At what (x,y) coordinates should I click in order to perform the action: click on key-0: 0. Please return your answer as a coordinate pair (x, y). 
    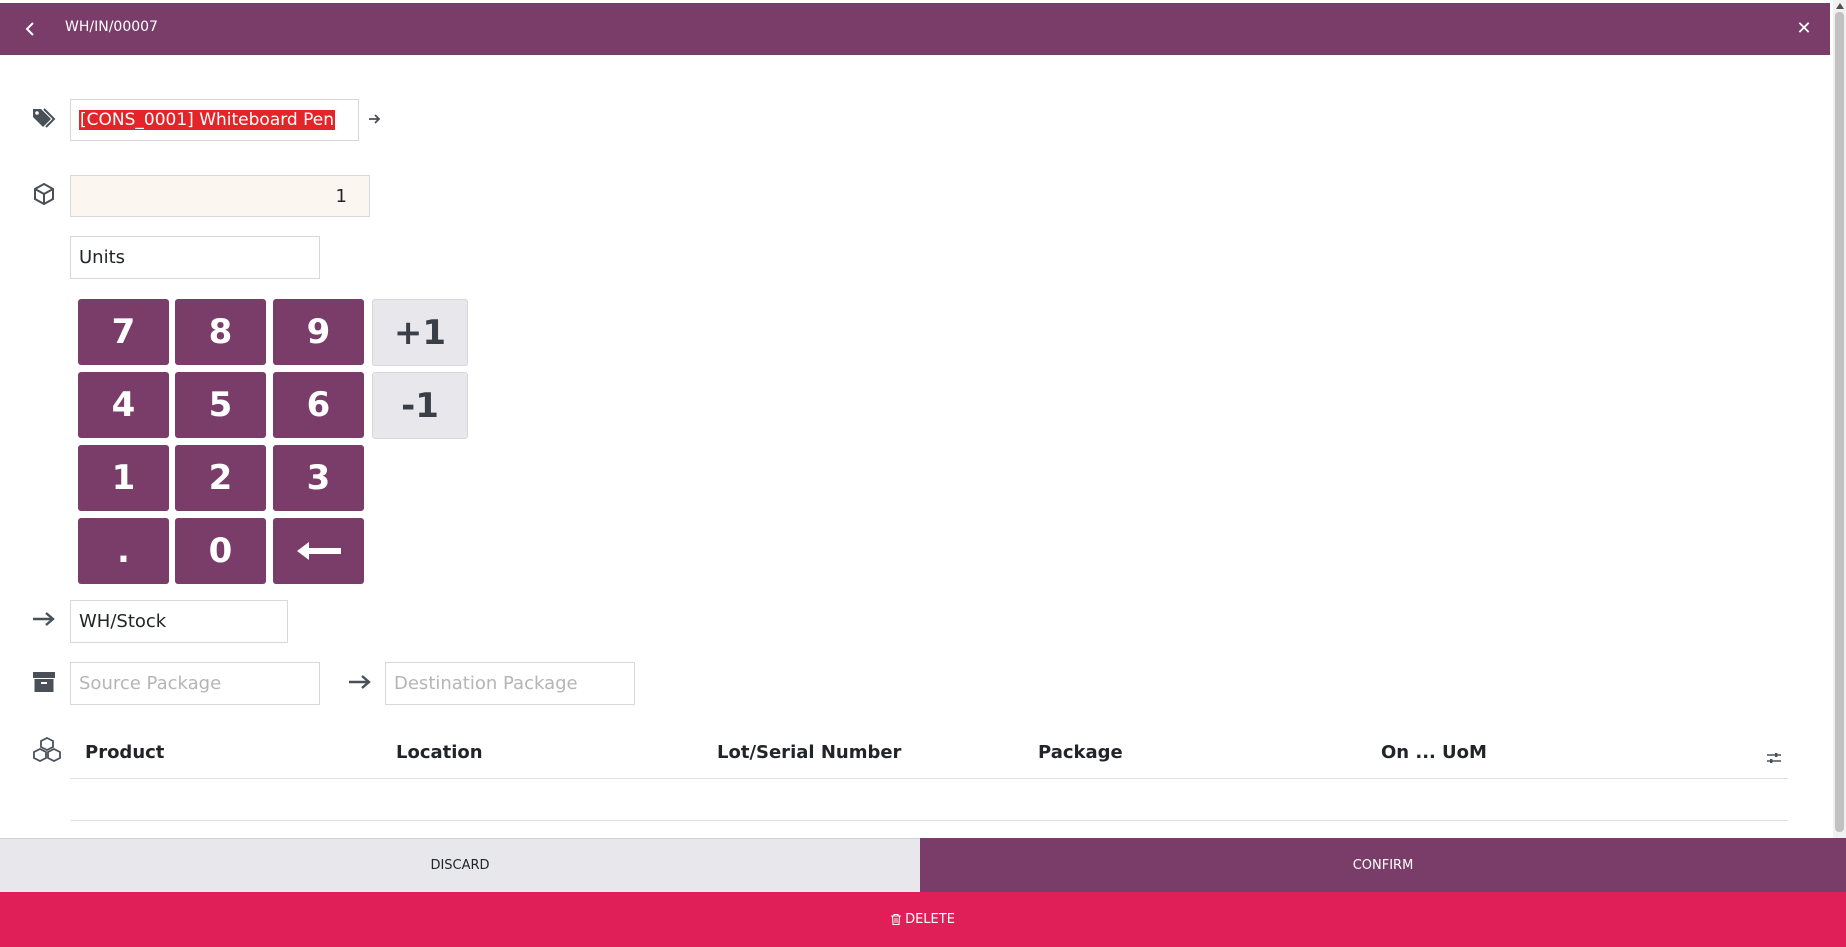
    Looking at the image, I should click on (220, 551).